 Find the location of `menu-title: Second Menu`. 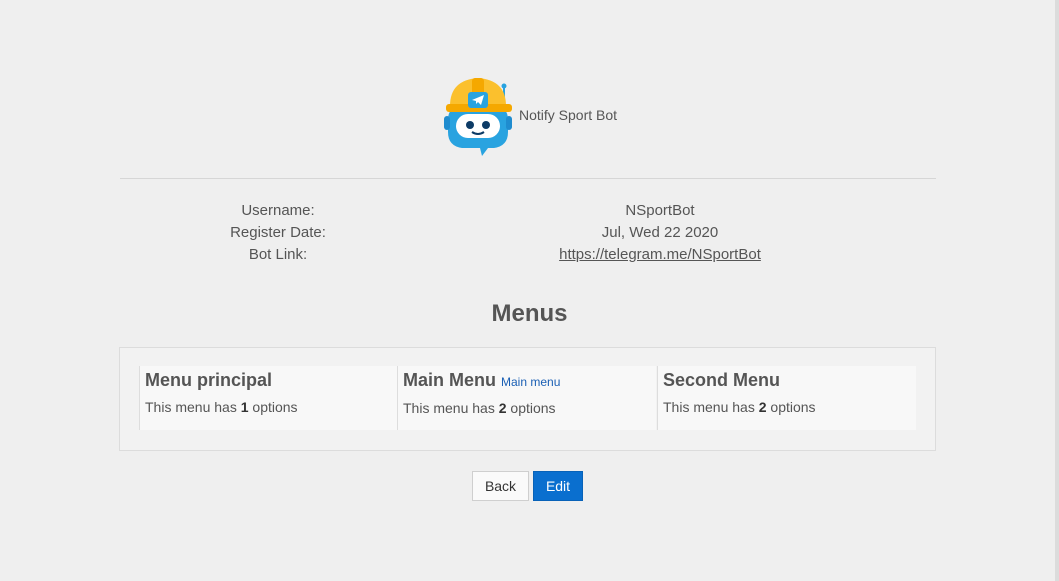

menu-title: Second Menu is located at coordinates (721, 380).